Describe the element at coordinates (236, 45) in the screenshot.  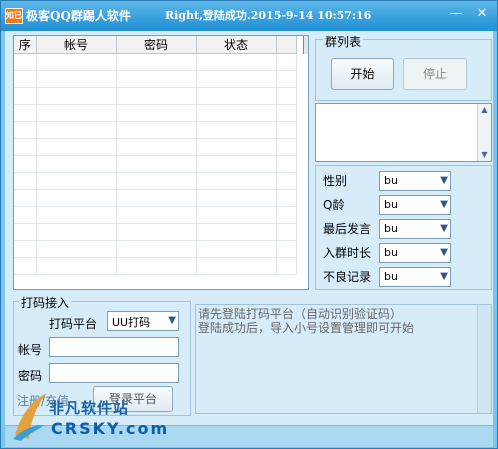
I see `column-header-status: 状态` at that location.